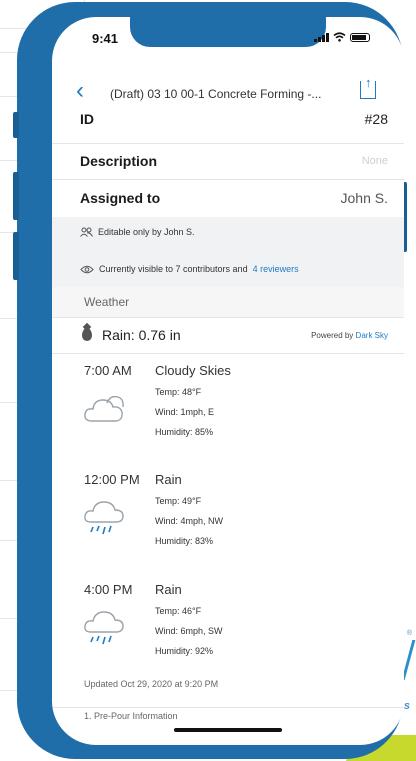 Image resolution: width=416 pixels, height=761 pixels. What do you see at coordinates (108, 370) in the screenshot?
I see `forecast-time: 7:00 AM` at bounding box center [108, 370].